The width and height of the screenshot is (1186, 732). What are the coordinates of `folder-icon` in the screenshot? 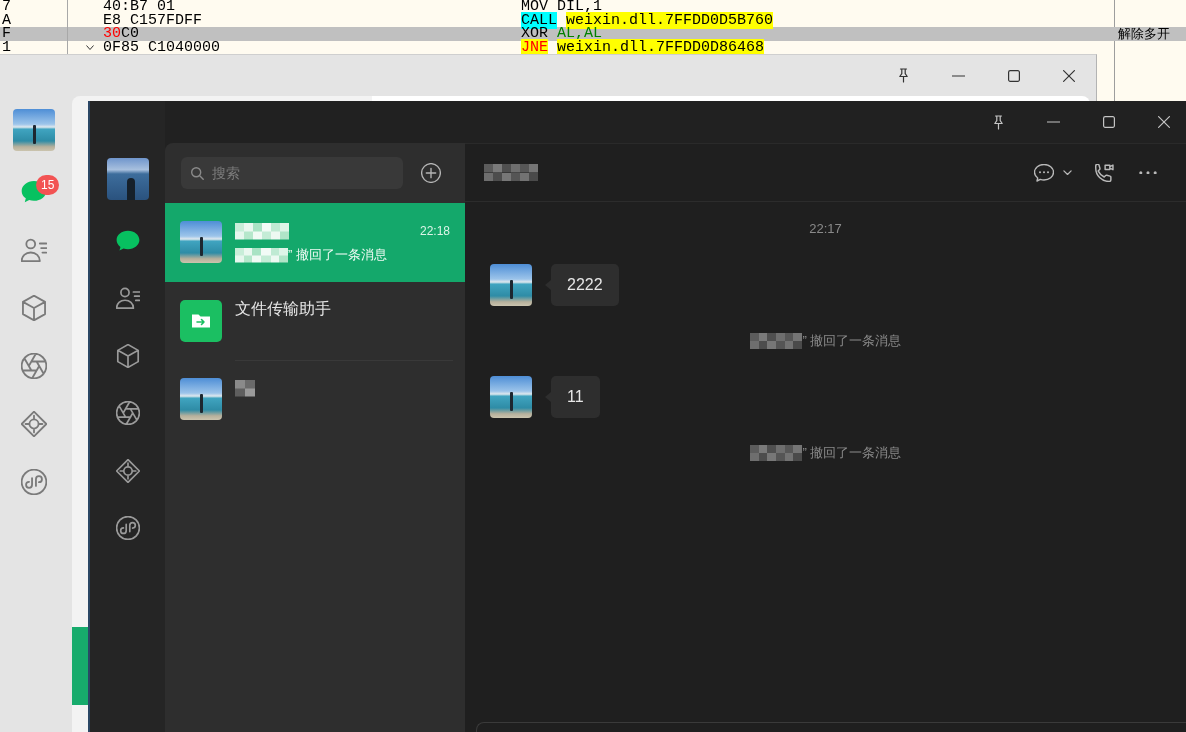 It's located at (201, 320).